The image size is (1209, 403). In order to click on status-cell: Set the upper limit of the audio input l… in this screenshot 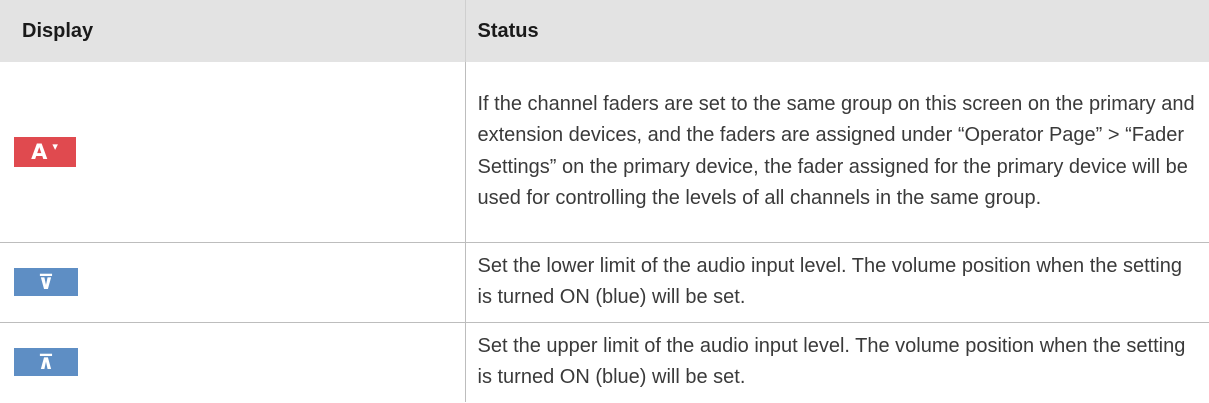, I will do `click(836, 362)`.